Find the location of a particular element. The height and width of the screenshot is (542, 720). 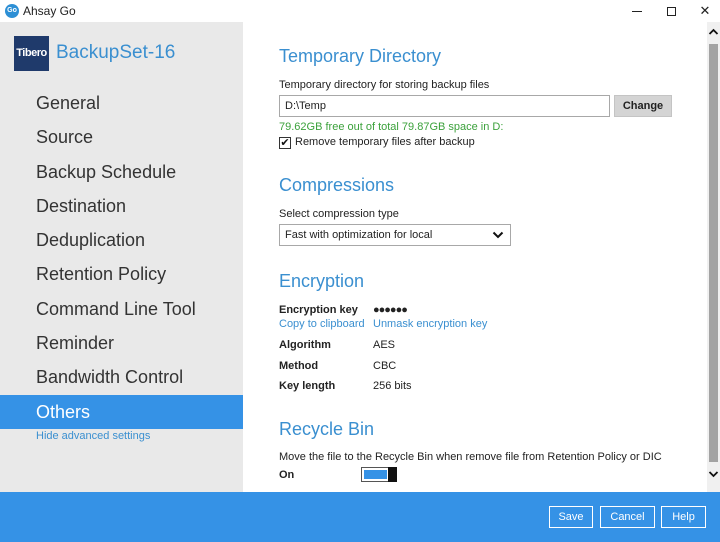

key-length-label: Key length is located at coordinates (307, 386).